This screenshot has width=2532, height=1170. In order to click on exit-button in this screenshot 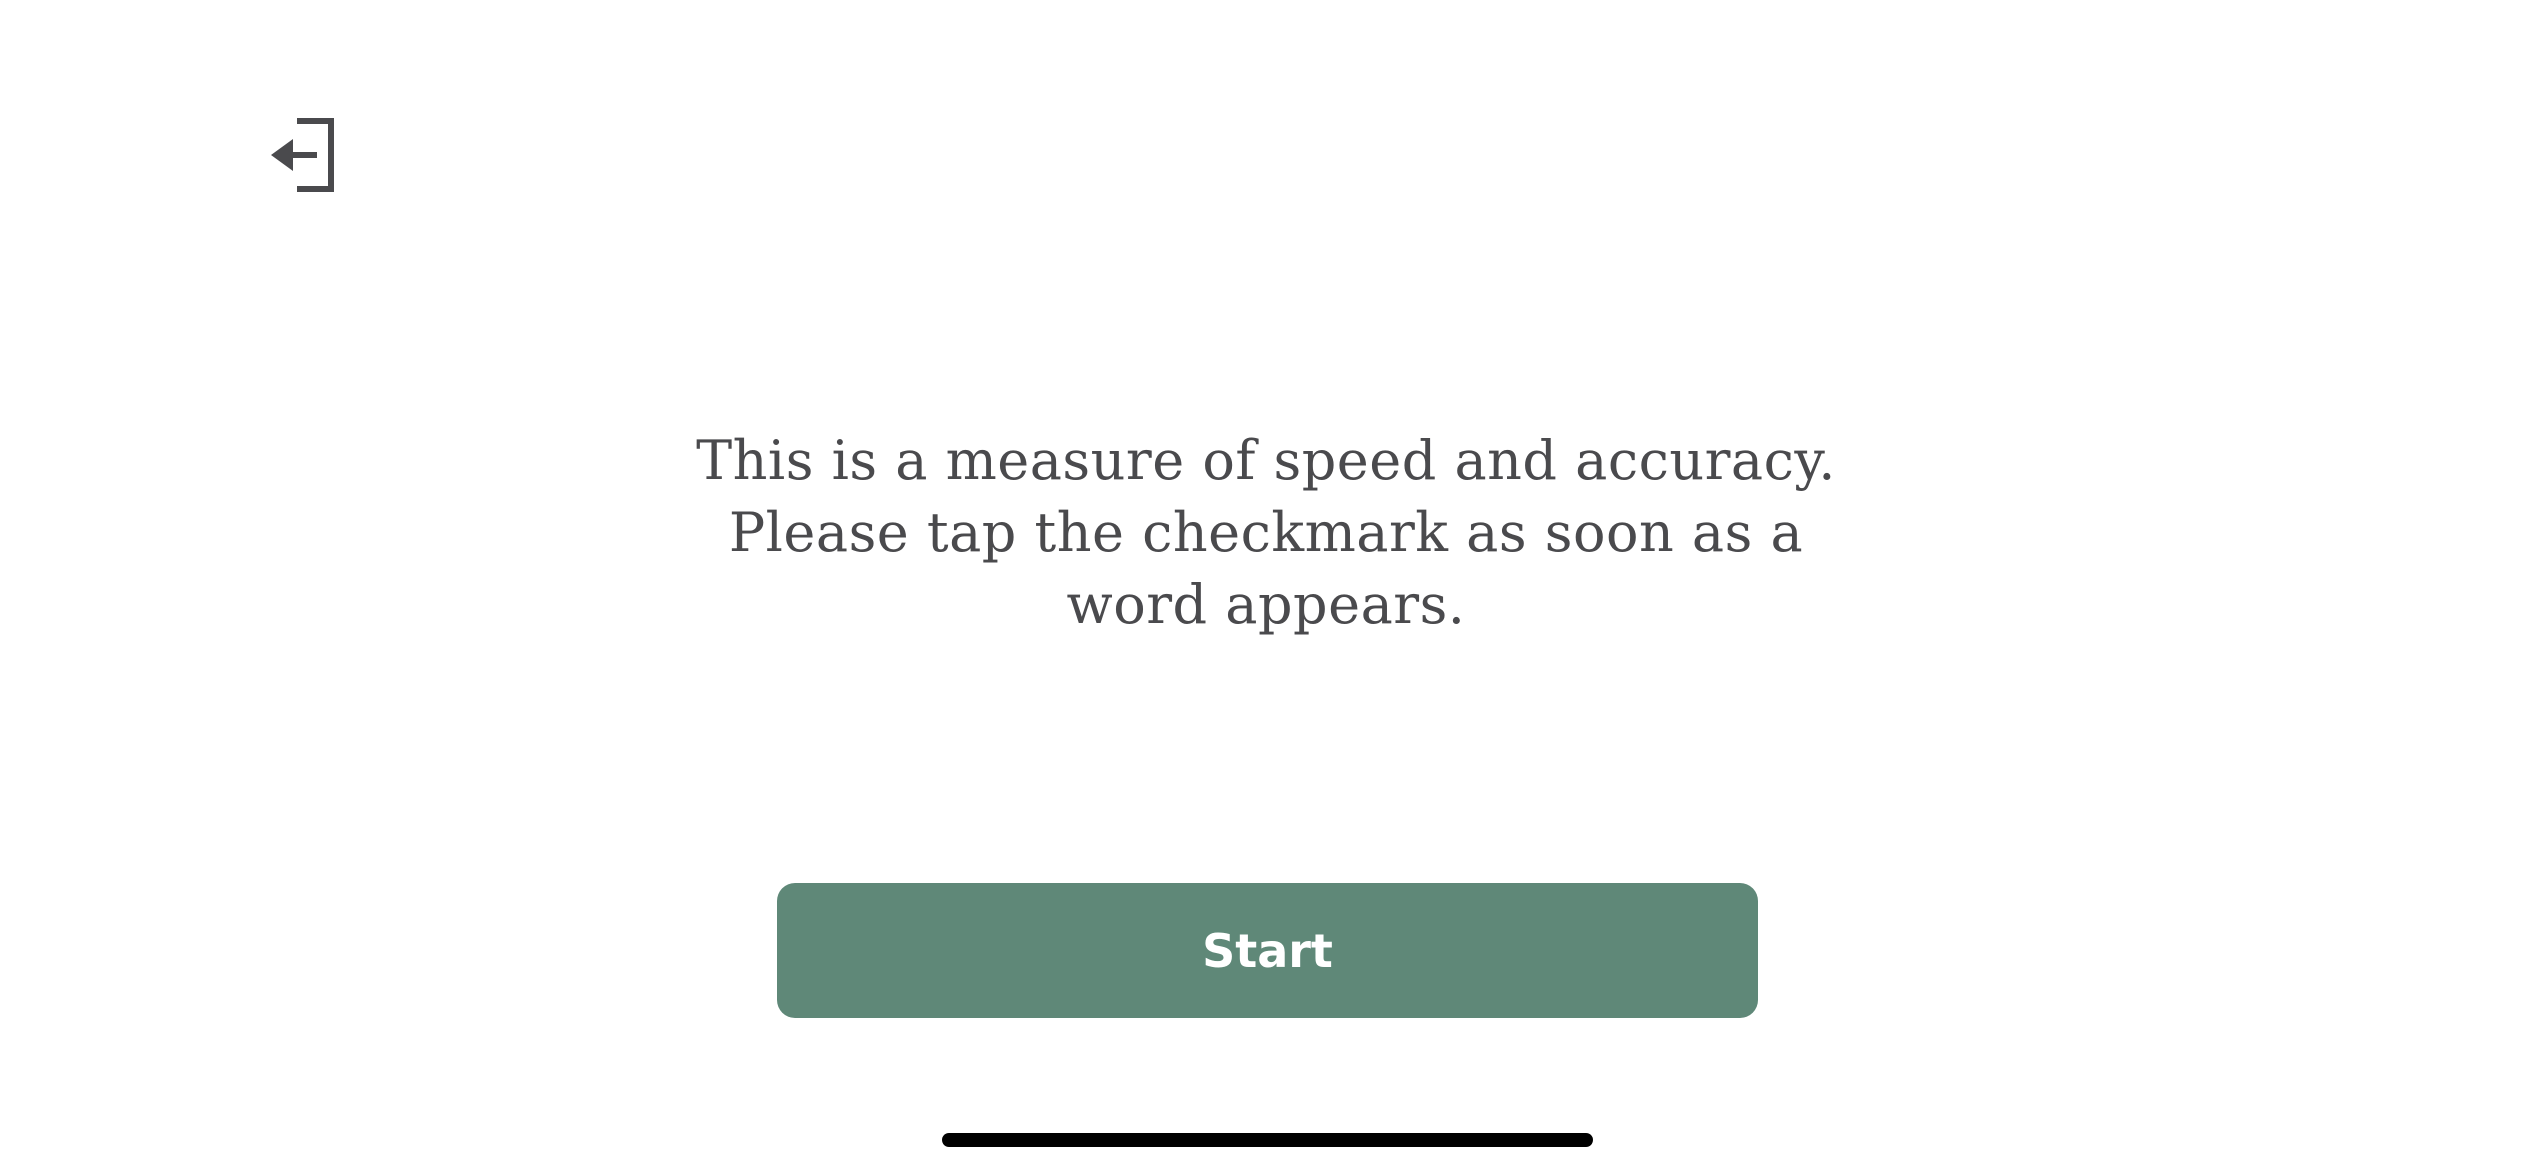, I will do `click(303, 155)`.